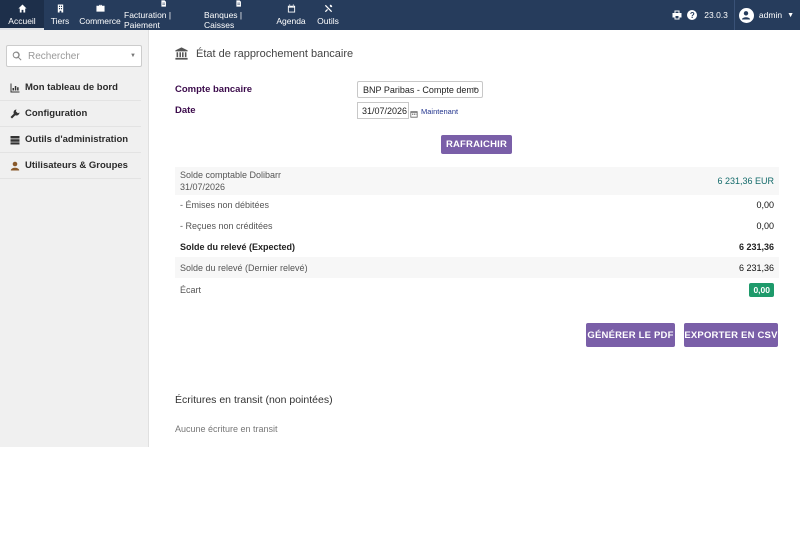 This screenshot has width=800, height=543. I want to click on nav-item-agenda: Agenda, so click(291, 15).